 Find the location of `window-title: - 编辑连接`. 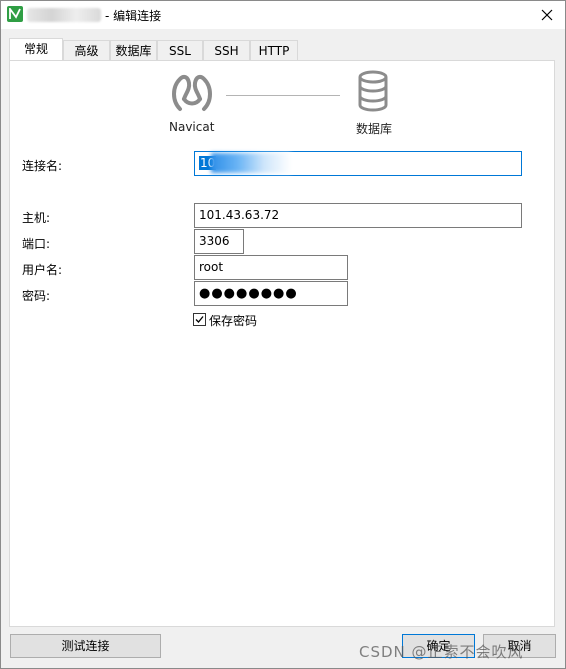

window-title: - 编辑连接 is located at coordinates (133, 16).